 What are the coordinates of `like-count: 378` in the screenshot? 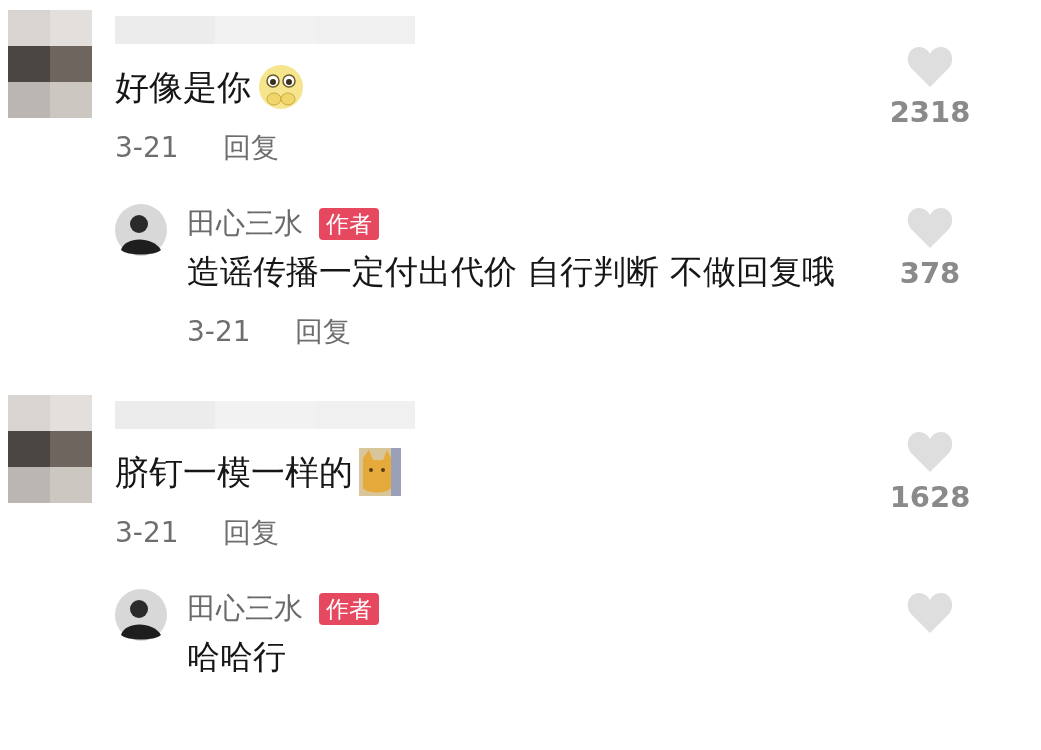 It's located at (930, 273).